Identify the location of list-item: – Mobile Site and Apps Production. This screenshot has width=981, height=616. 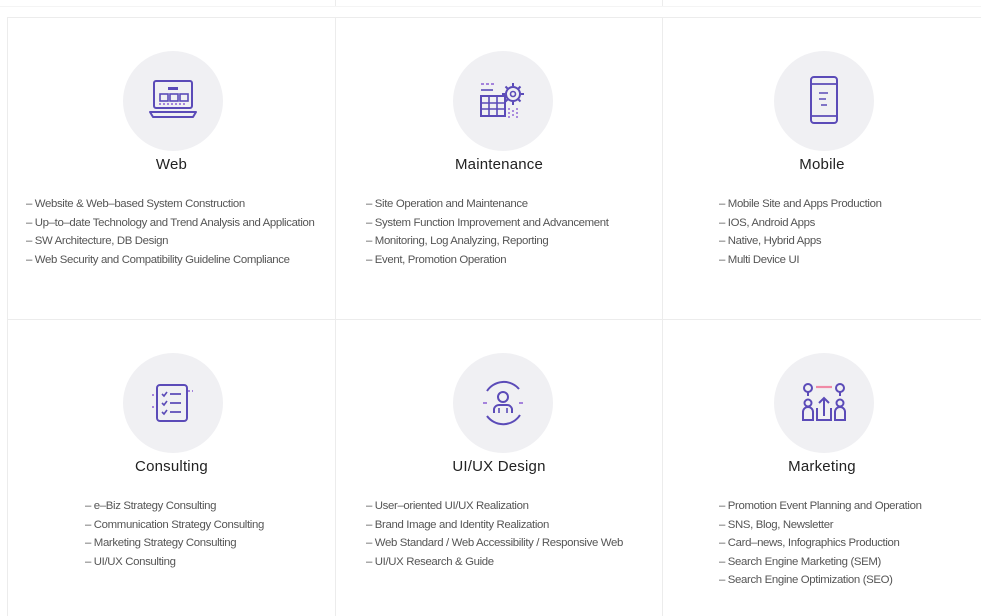
(800, 204).